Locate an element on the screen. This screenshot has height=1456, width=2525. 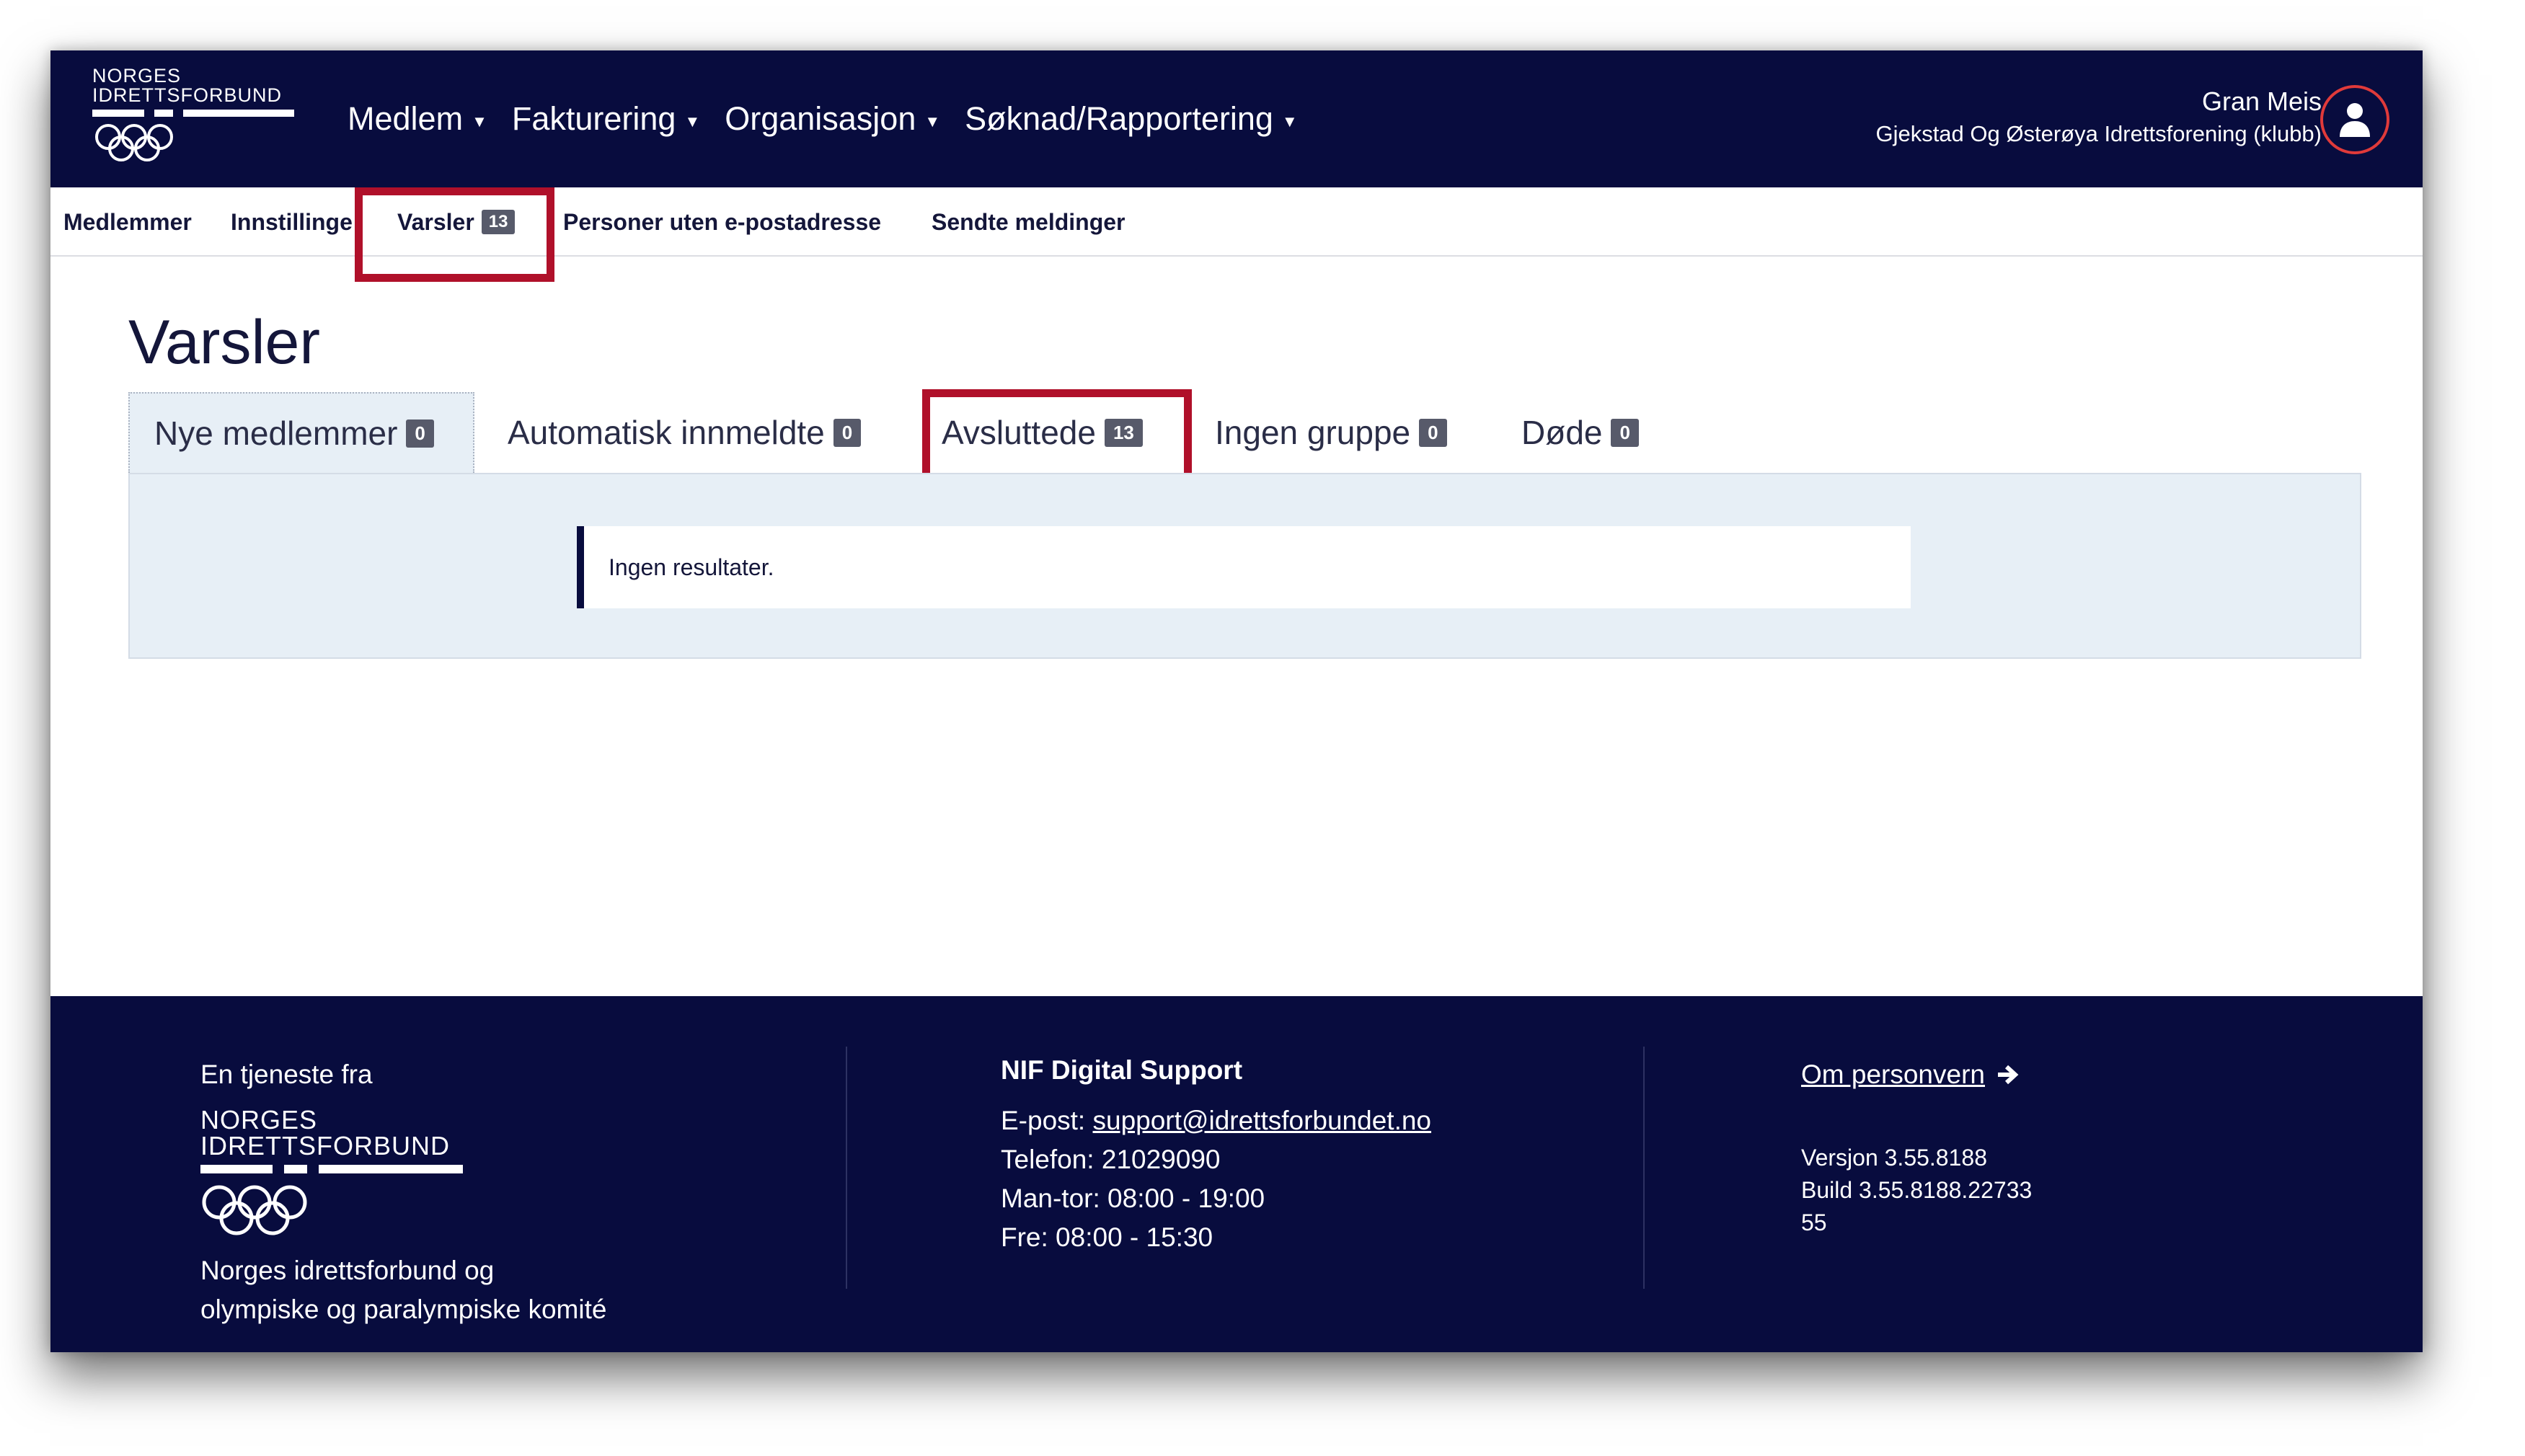
service-from-text: En tjeneste fra is located at coordinates (286, 1074).